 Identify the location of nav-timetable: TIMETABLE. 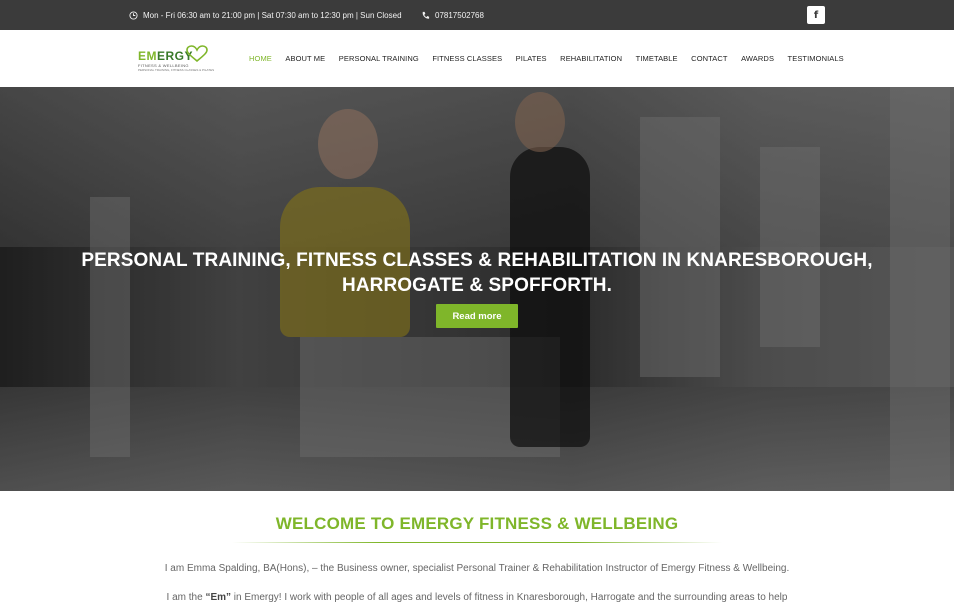
(657, 58).